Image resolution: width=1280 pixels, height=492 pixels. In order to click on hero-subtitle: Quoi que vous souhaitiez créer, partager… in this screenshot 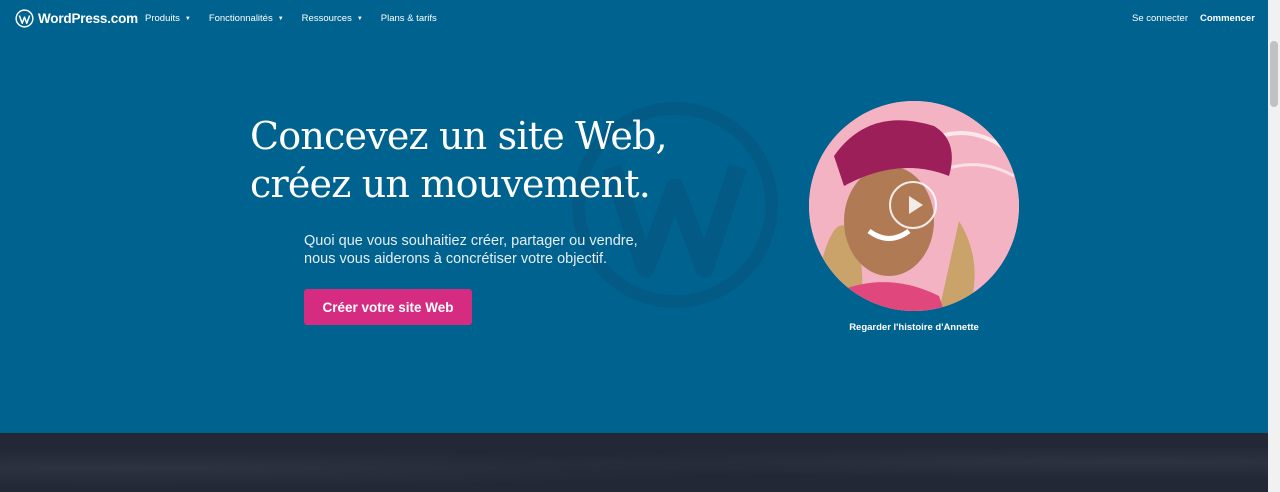, I will do `click(471, 250)`.